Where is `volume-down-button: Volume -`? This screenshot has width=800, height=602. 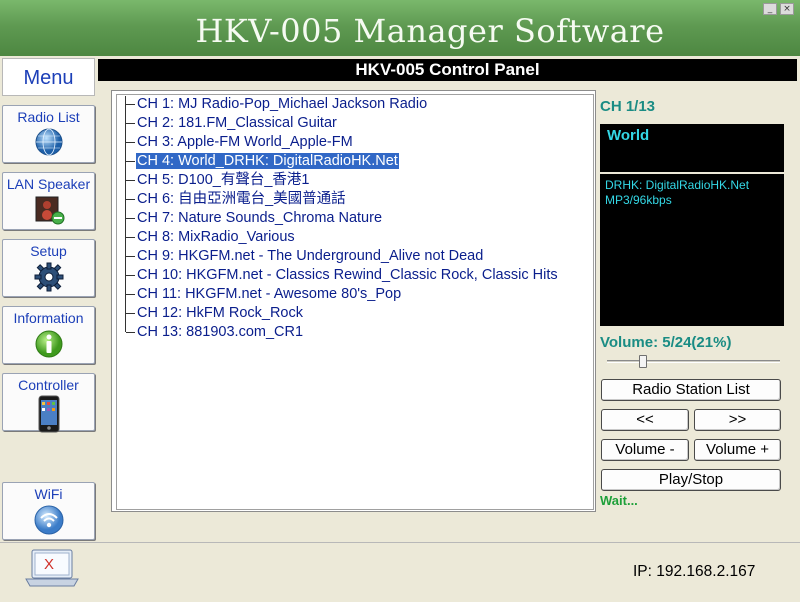
volume-down-button: Volume - is located at coordinates (645, 450).